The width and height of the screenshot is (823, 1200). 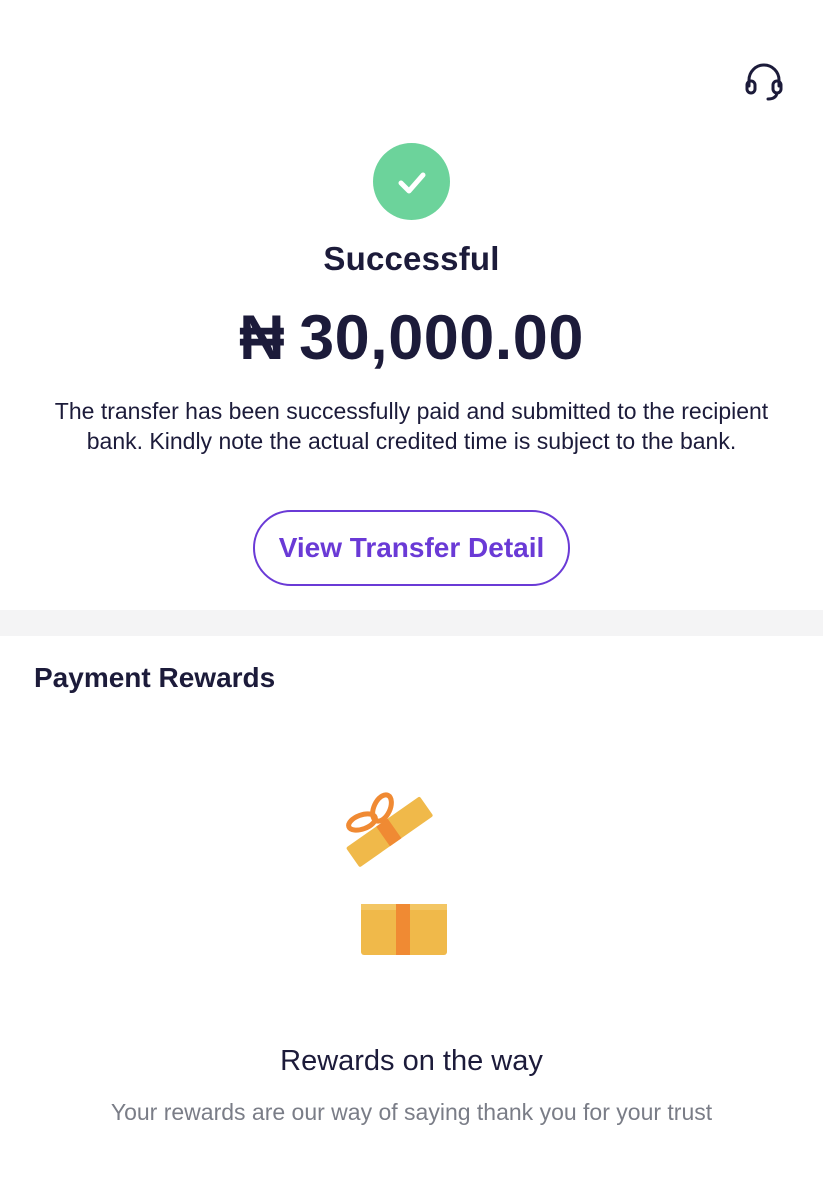 What do you see at coordinates (411, 258) in the screenshot?
I see `status-title: Successful` at bounding box center [411, 258].